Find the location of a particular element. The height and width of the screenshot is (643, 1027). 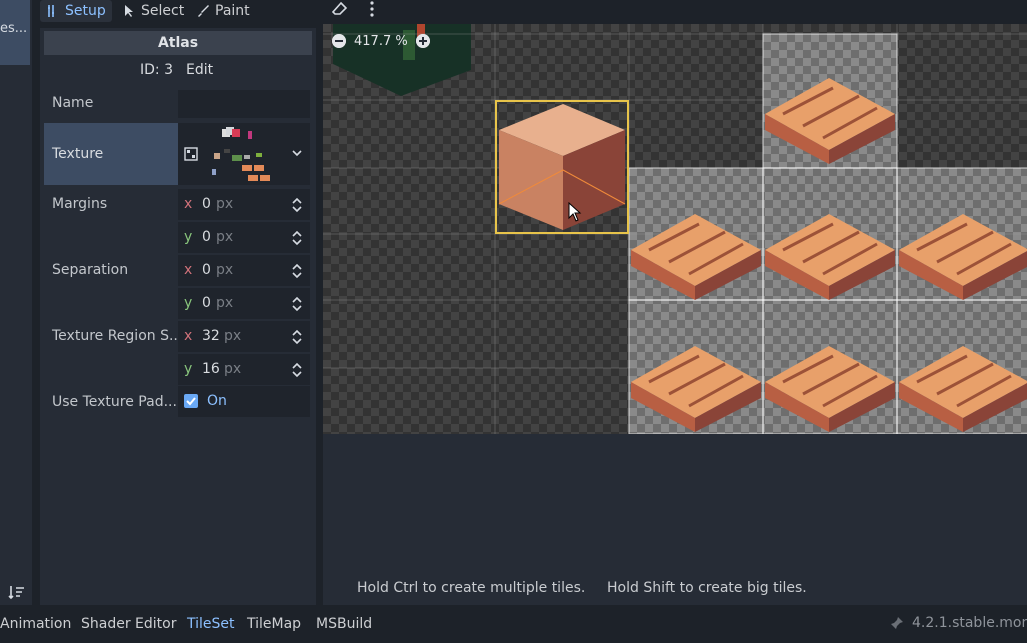

atlas-section-header: Atlas is located at coordinates (178, 43).